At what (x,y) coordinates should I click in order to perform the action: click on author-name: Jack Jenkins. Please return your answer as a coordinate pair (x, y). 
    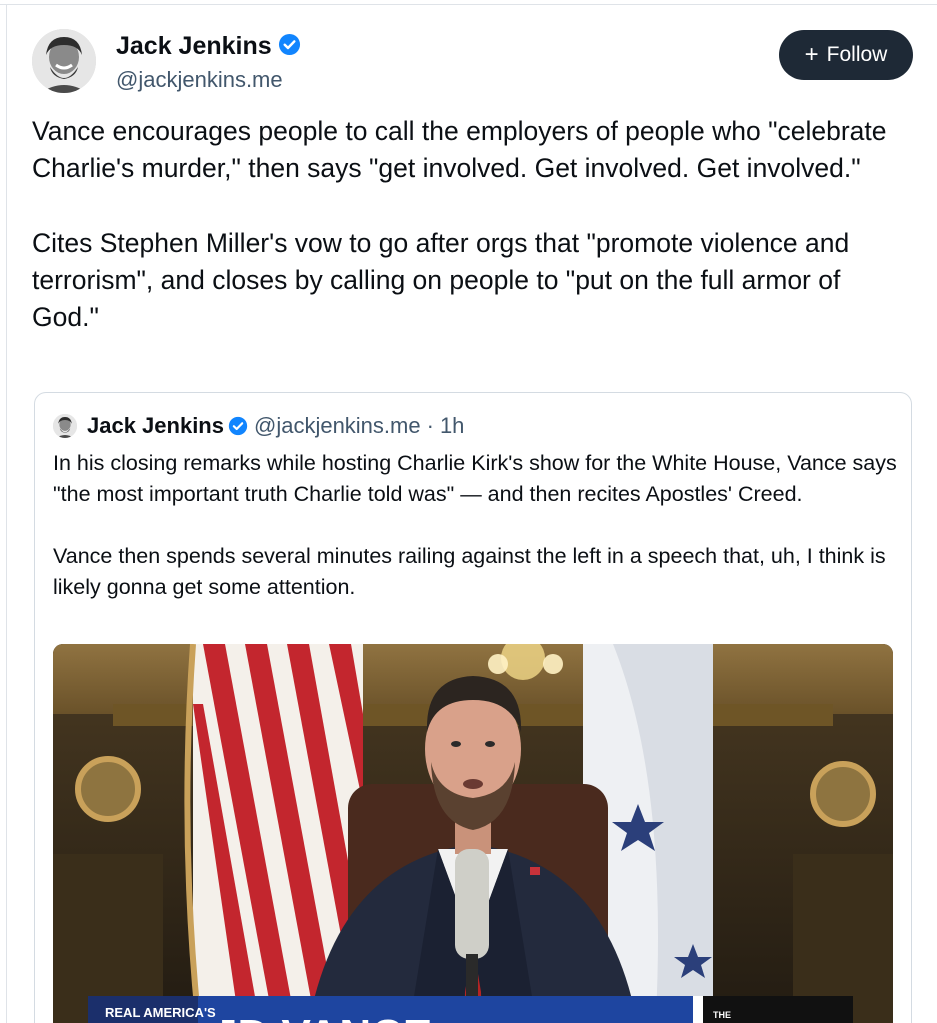
    Looking at the image, I should click on (208, 46).